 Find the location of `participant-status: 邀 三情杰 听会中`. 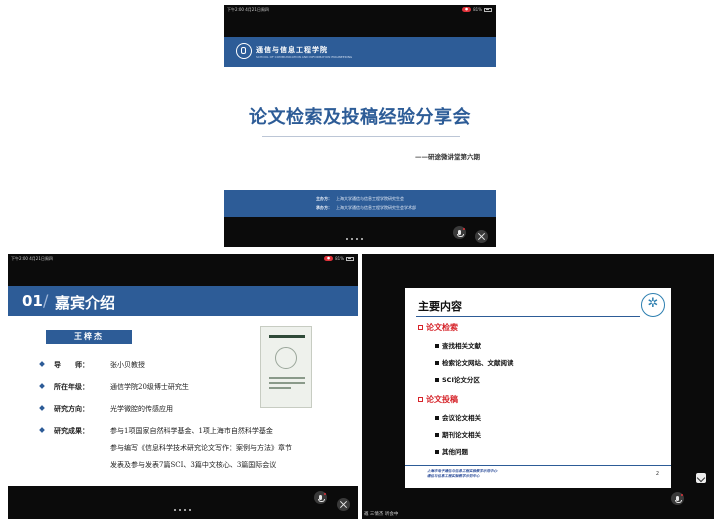

participant-status: 邀 三情杰 听会中 is located at coordinates (381, 514).